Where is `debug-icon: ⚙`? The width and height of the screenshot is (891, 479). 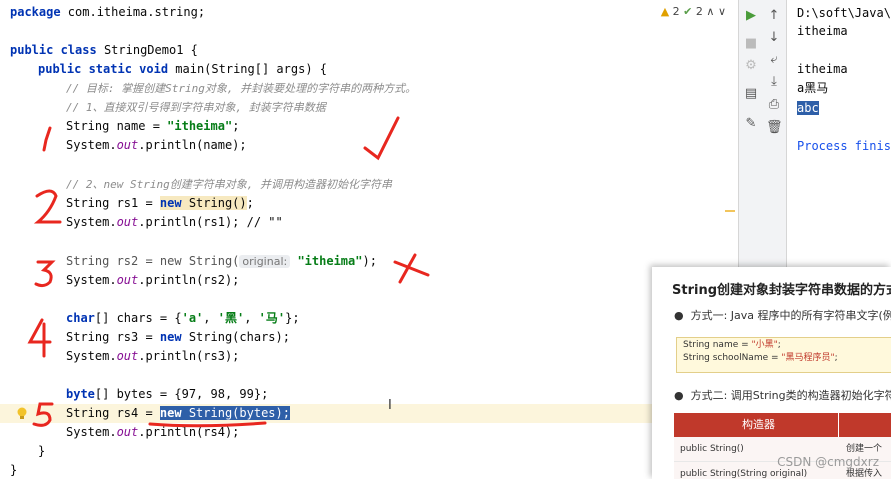 debug-icon: ⚙ is located at coordinates (751, 66).